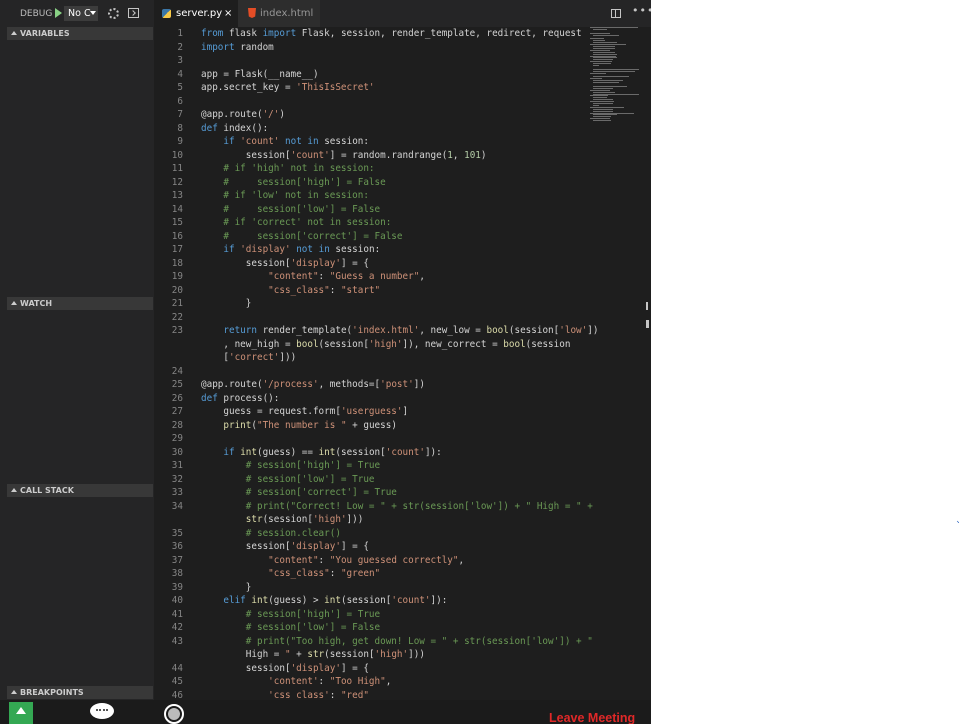  I want to click on chevron-down-icon: ⌄, so click(957, 521).